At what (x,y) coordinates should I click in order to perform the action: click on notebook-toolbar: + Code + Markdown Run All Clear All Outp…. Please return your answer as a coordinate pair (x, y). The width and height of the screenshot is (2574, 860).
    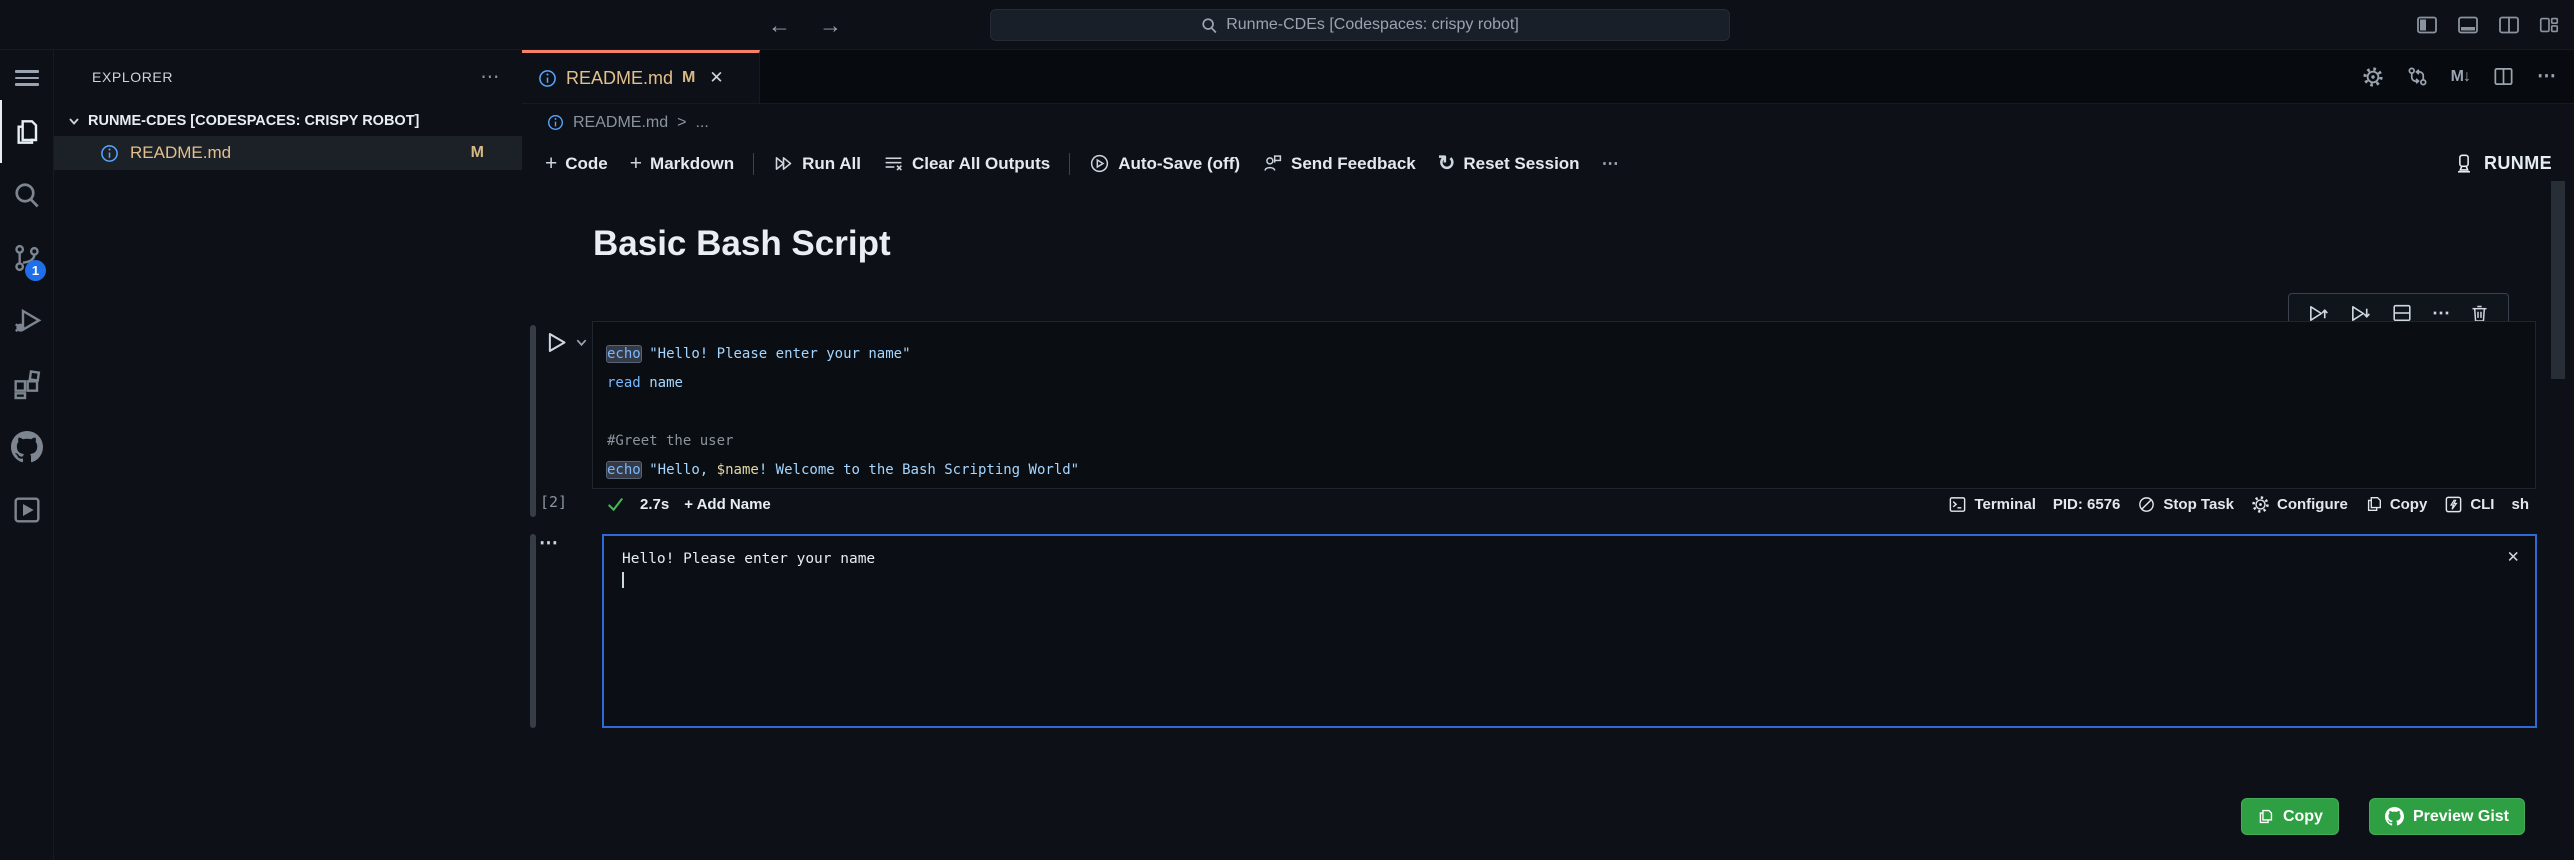
    Looking at the image, I should click on (1548, 163).